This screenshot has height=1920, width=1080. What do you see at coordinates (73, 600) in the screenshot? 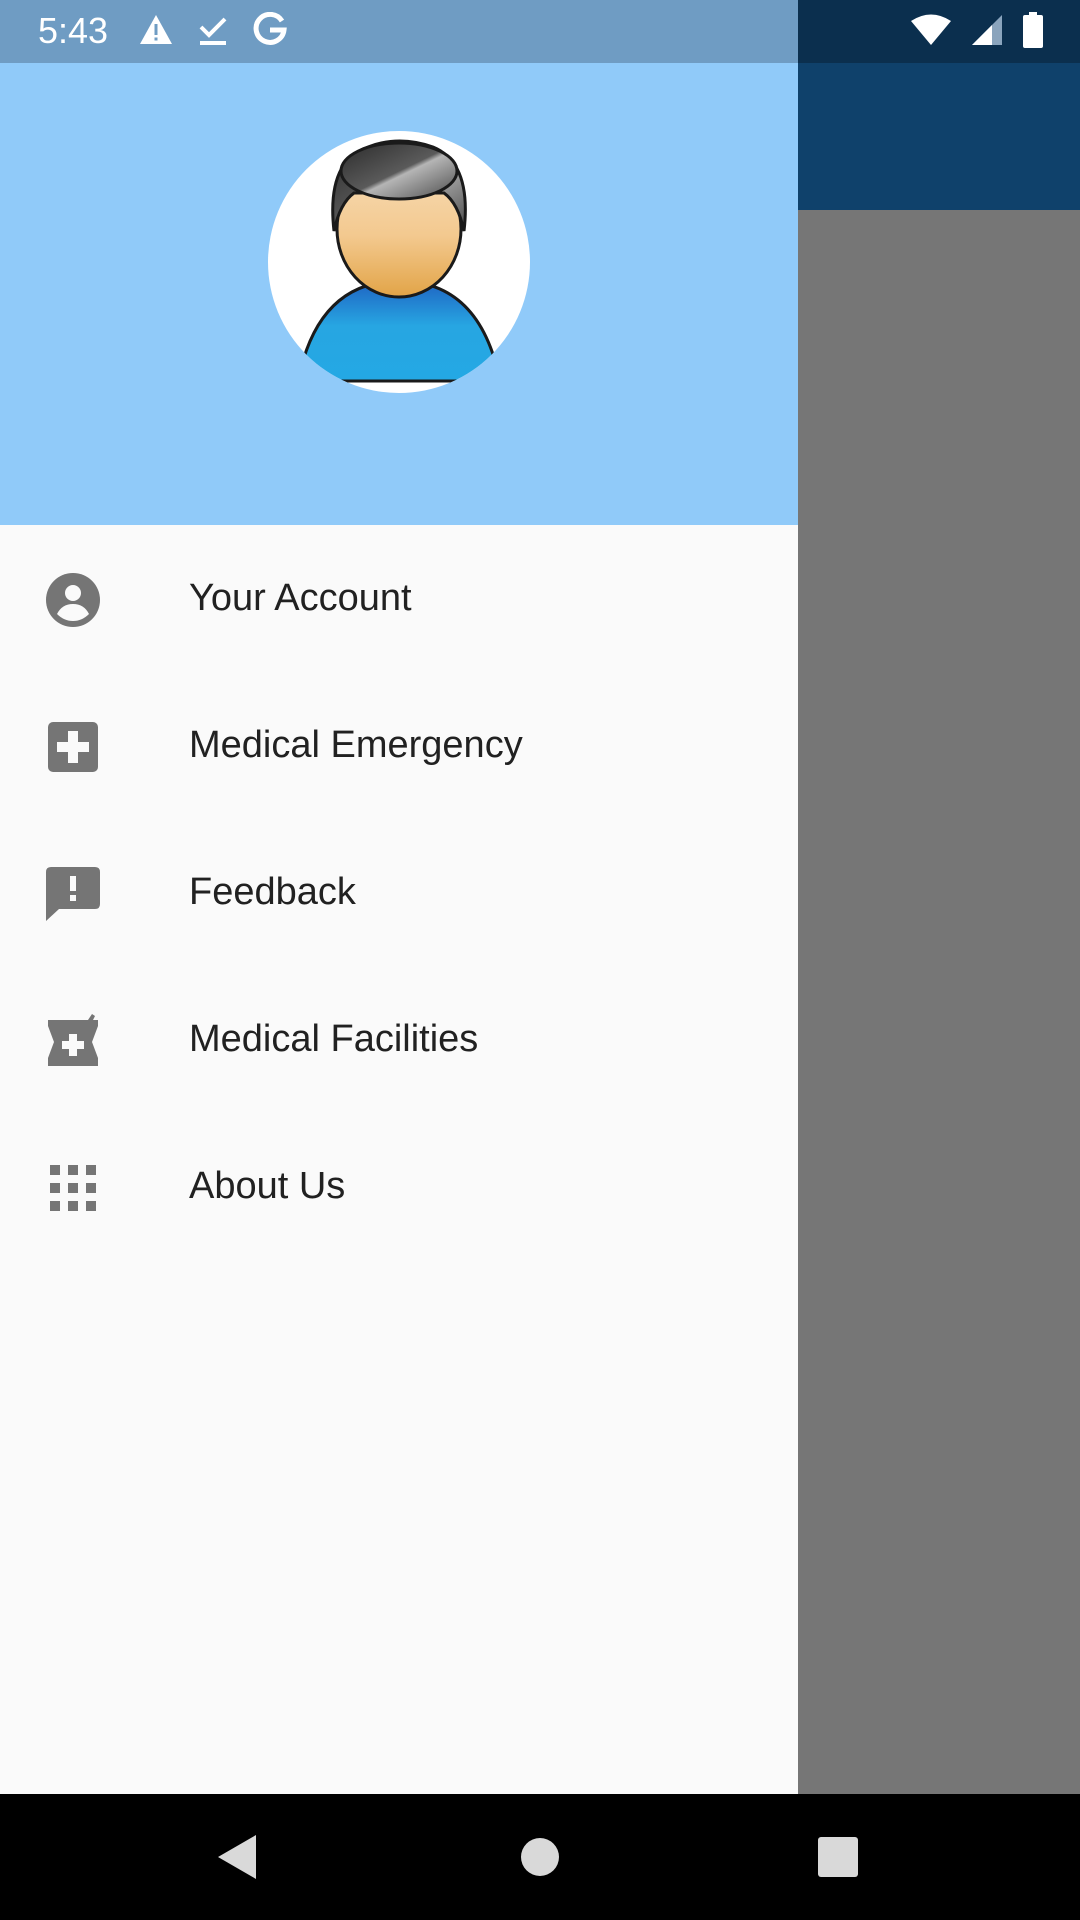
I see `account-circle-icon` at bounding box center [73, 600].